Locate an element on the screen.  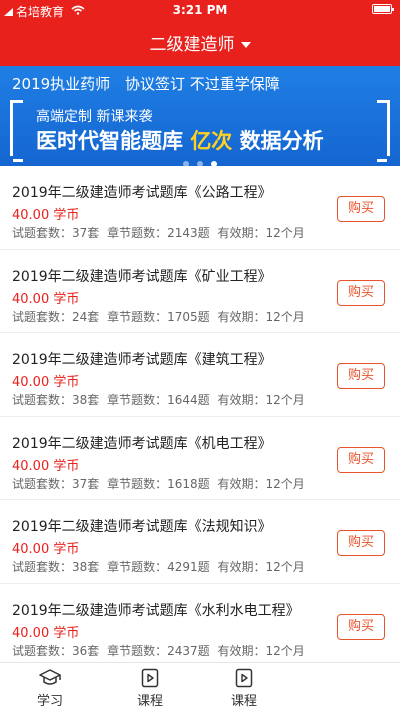
tab-course-2: 课程 is located at coordinates (244, 686).